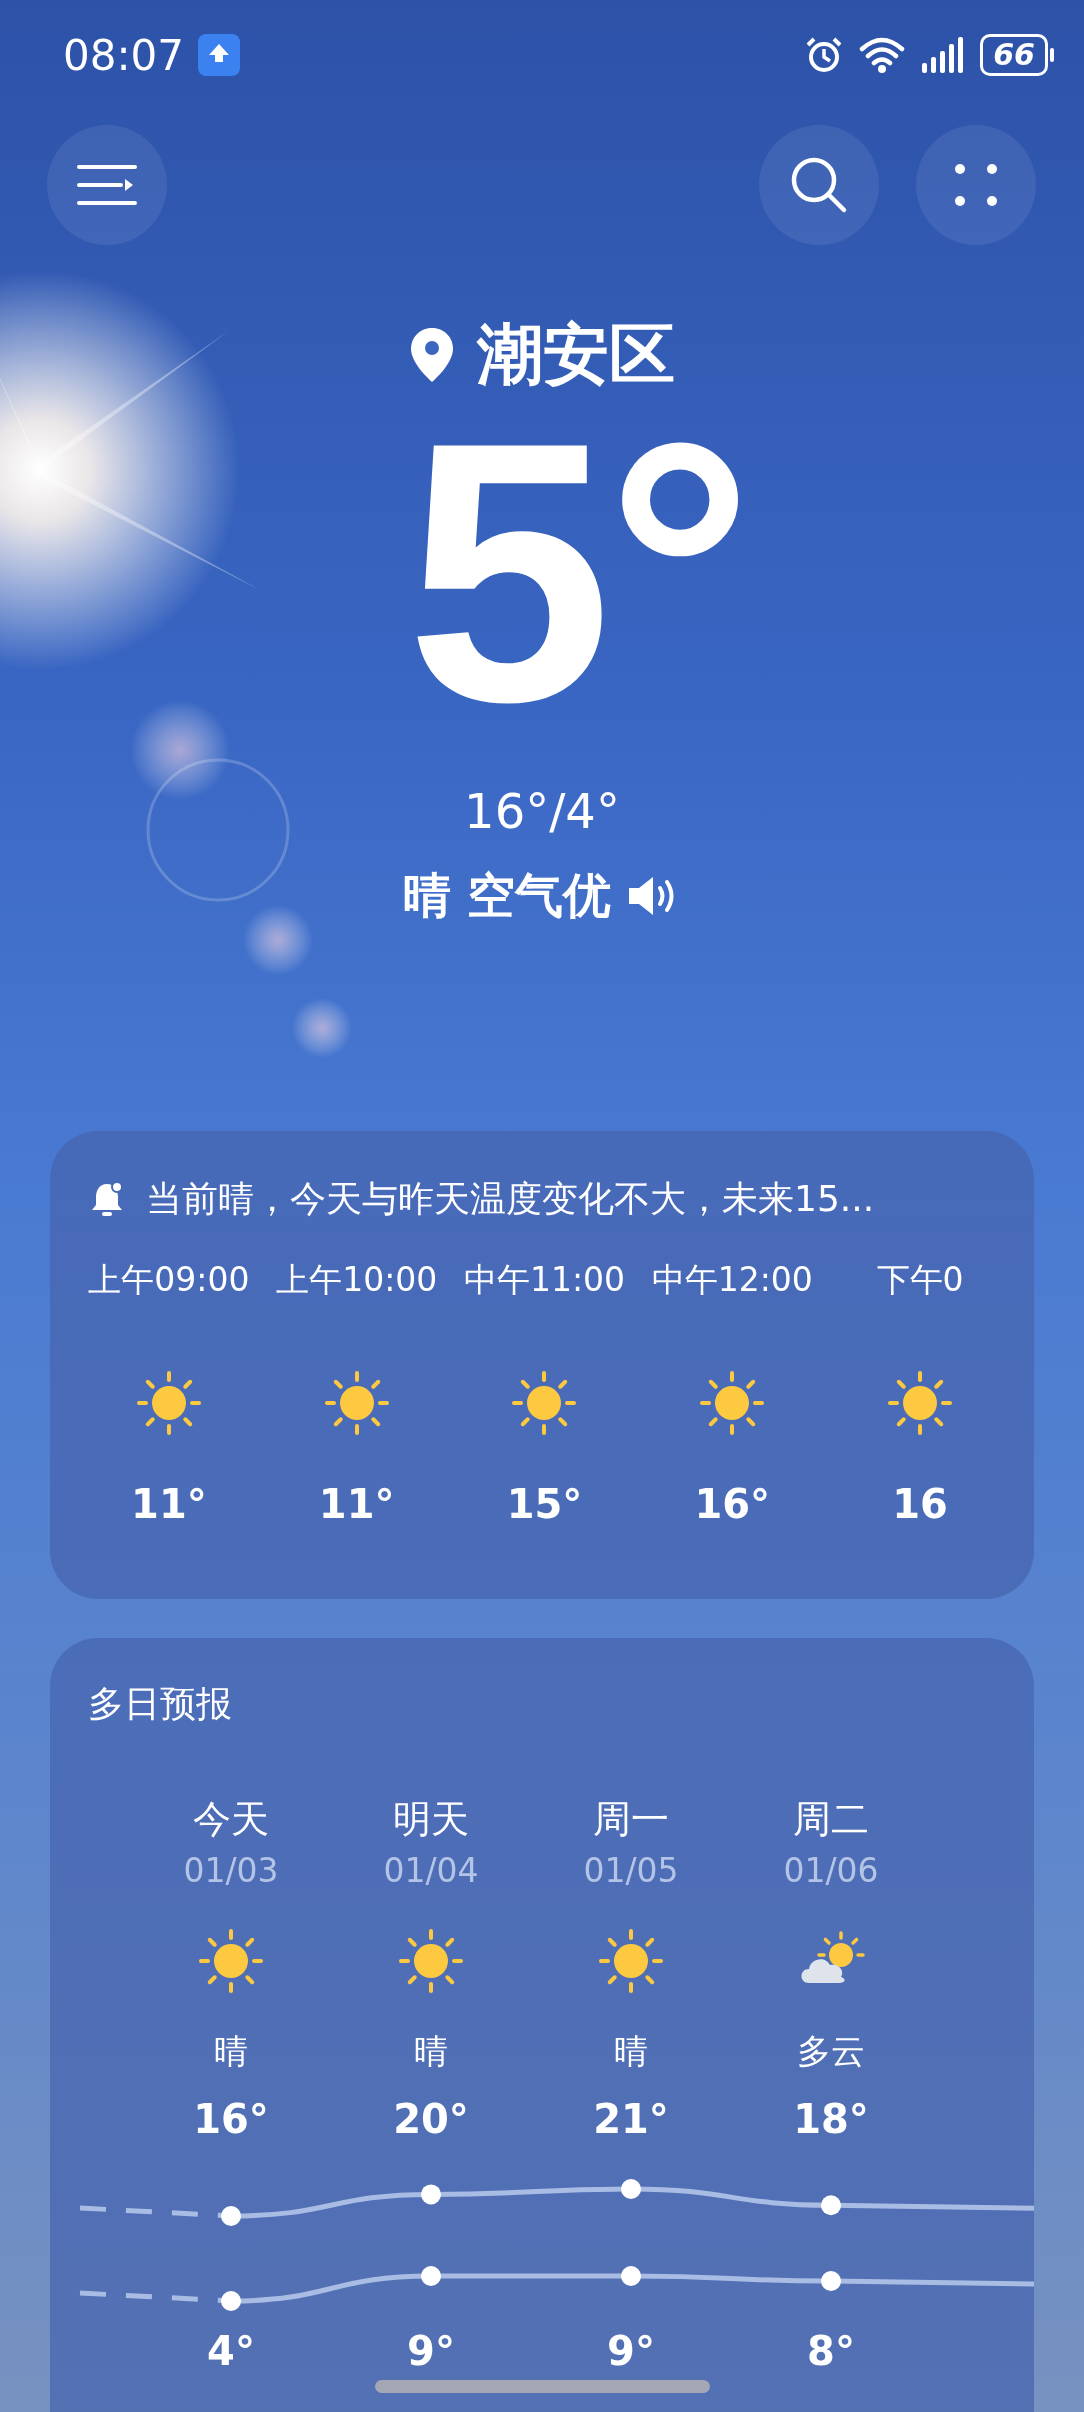 The height and width of the screenshot is (2412, 1084). I want to click on low-temperature: 4°, so click(231, 2351).